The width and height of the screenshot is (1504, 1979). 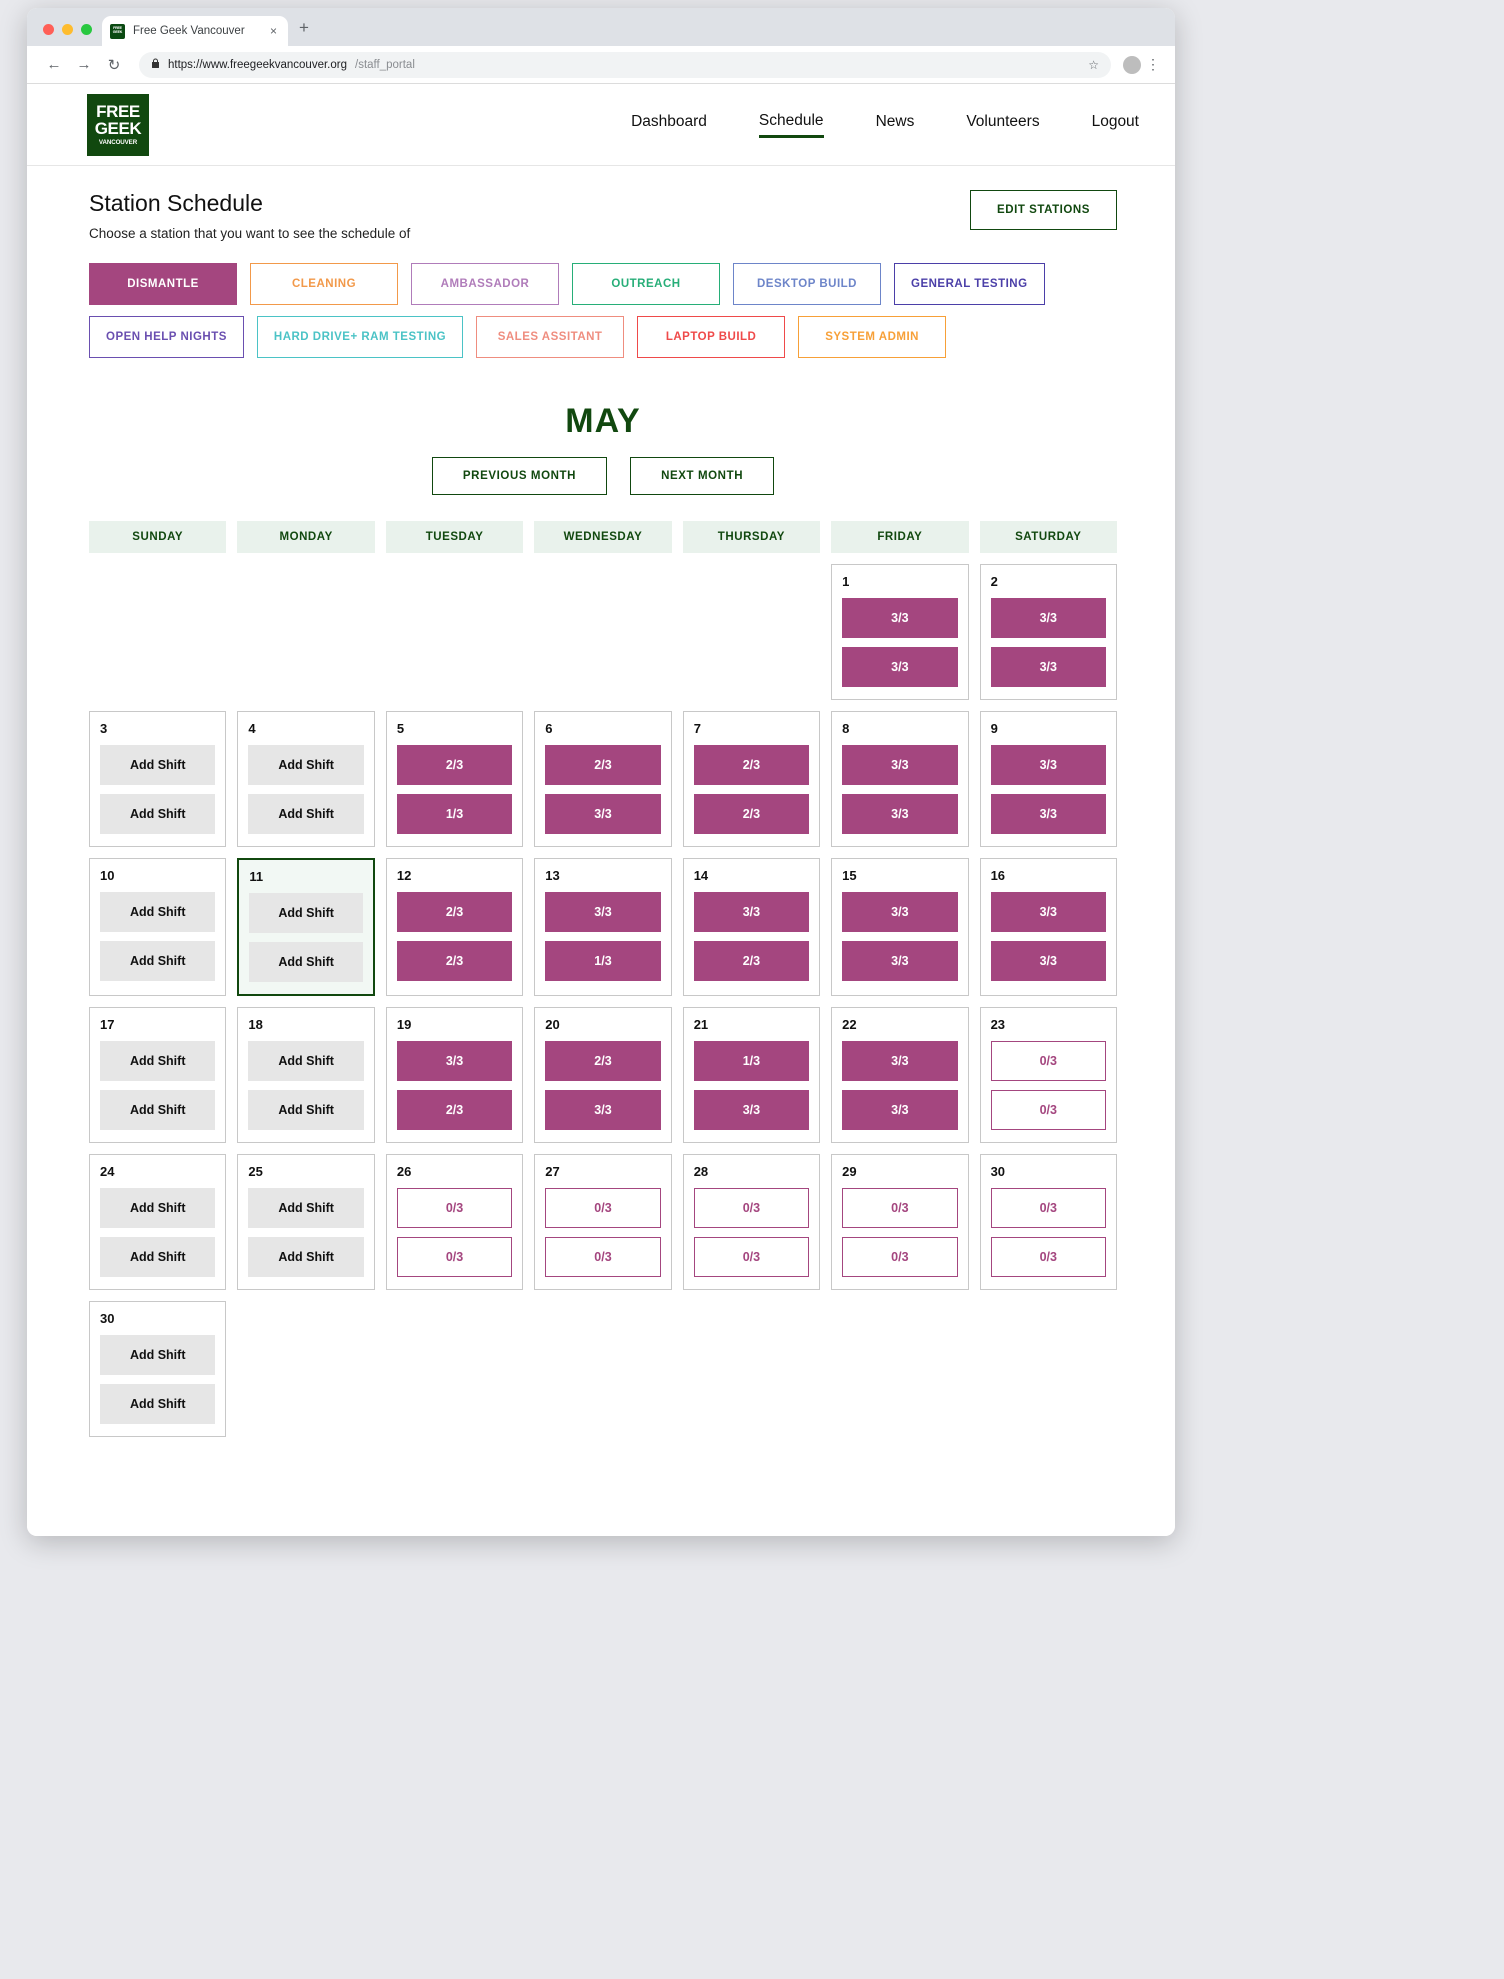 I want to click on nav-item-dashboard: Dashboard, so click(x=669, y=124).